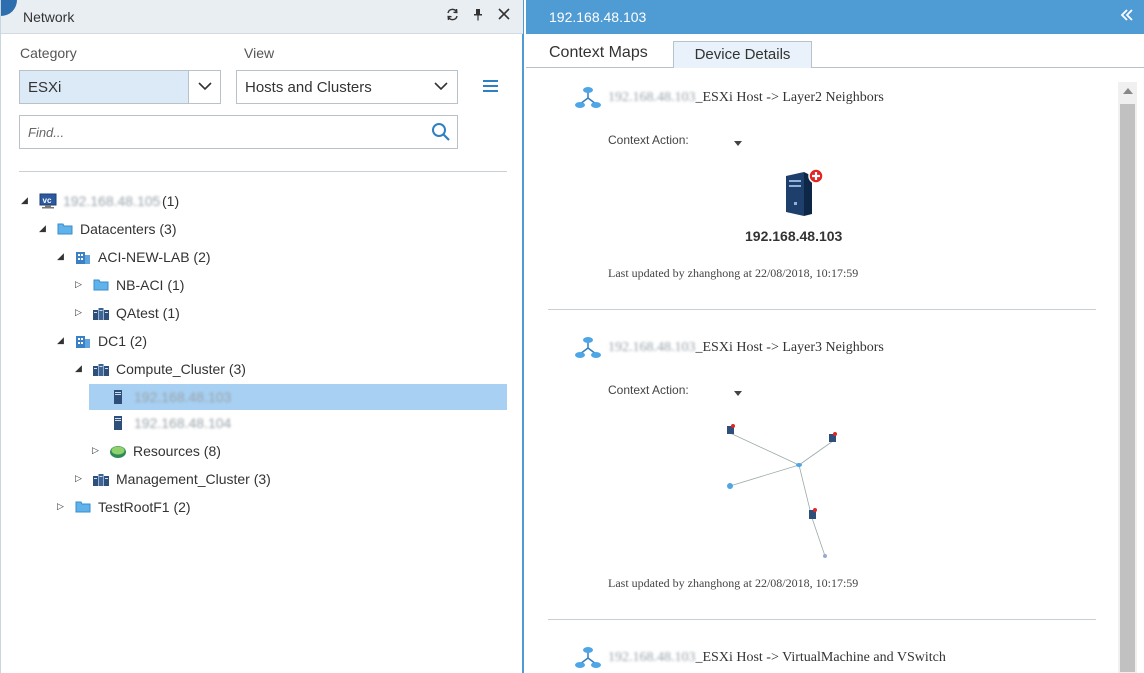 Image resolution: width=1144 pixels, height=673 pixels. What do you see at coordinates (154, 257) in the screenshot?
I see `tree-label: ACI-NEW-LAB (2)` at bounding box center [154, 257].